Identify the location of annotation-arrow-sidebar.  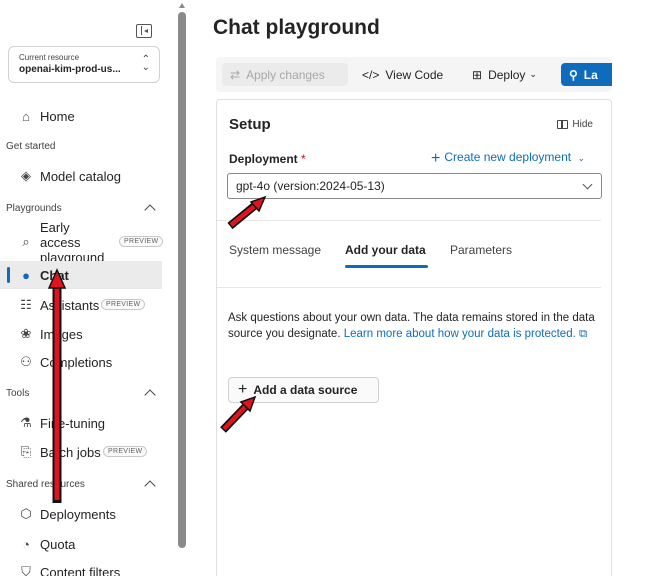
(57, 385).